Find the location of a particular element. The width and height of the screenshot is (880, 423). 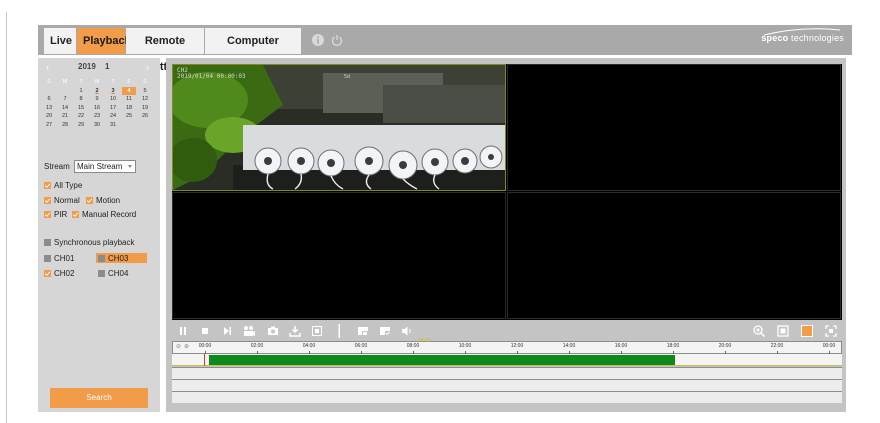

zoom-in-icon is located at coordinates (759, 331).